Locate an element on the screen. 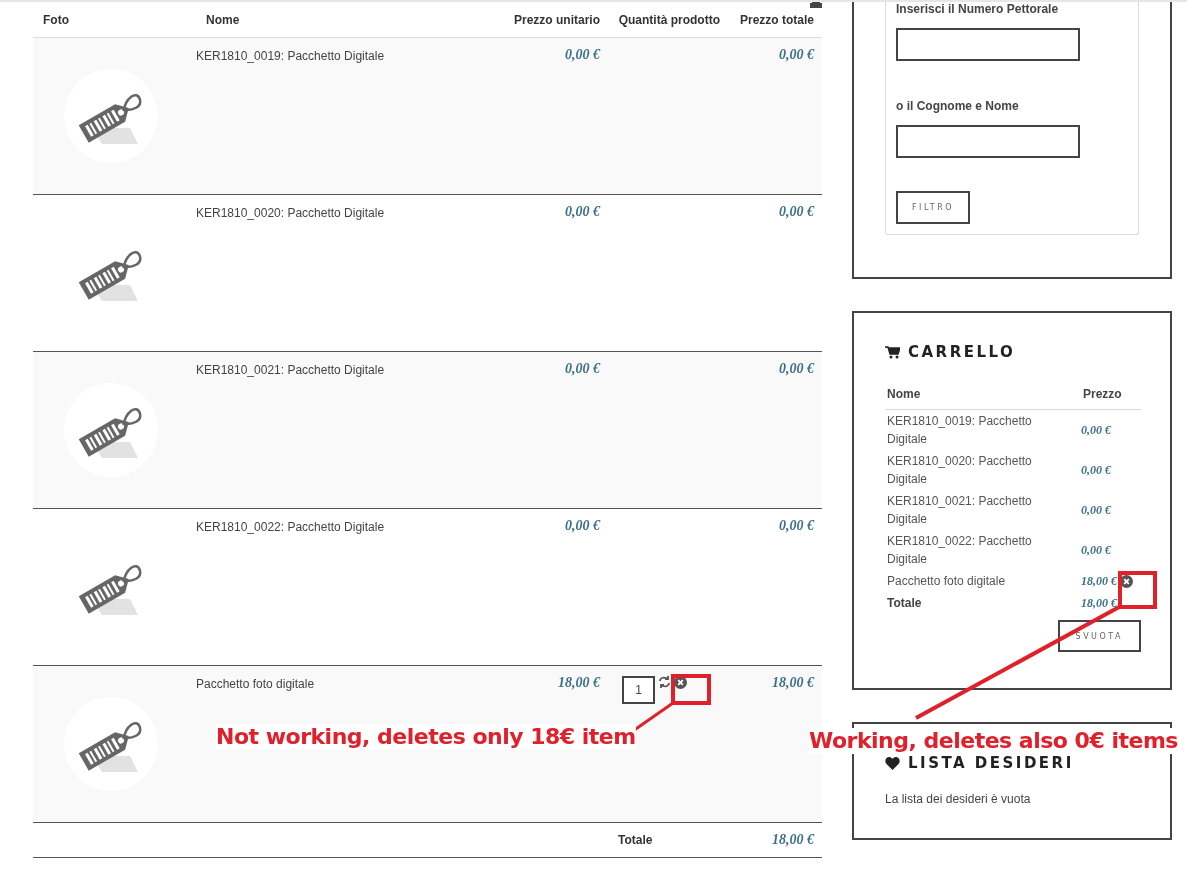  refresh-icon is located at coordinates (664, 682).